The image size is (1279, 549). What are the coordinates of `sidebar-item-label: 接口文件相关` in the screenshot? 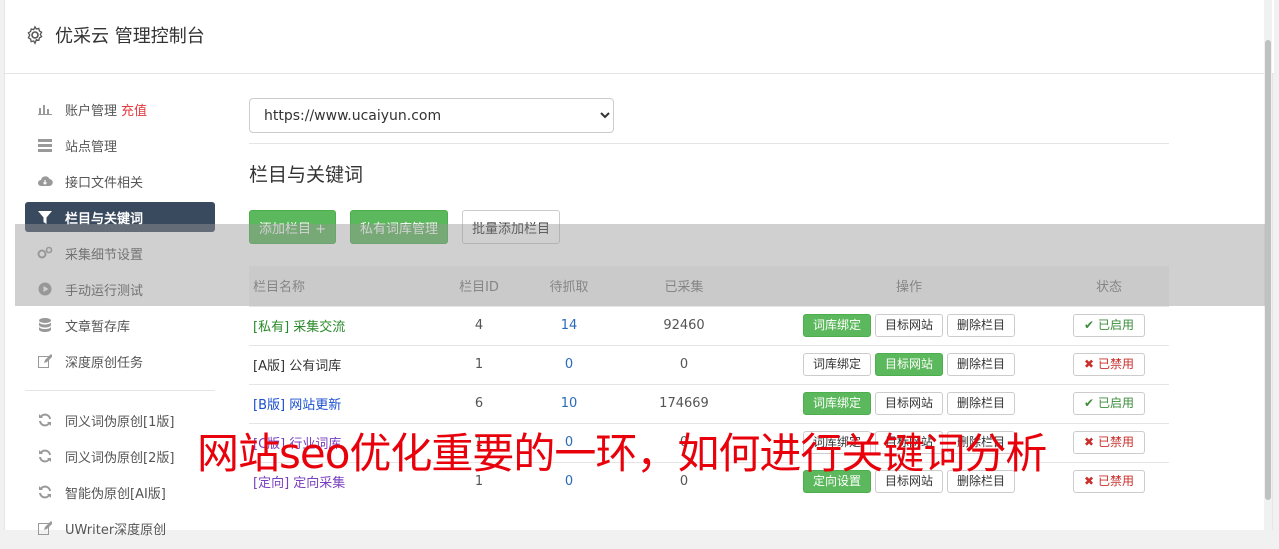 It's located at (104, 183).